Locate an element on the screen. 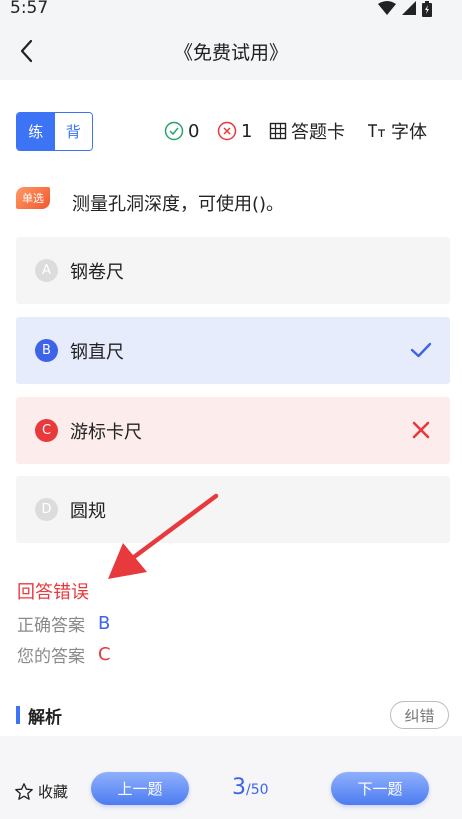 The image size is (462, 819). next-question-button: 下一题 is located at coordinates (380, 788).